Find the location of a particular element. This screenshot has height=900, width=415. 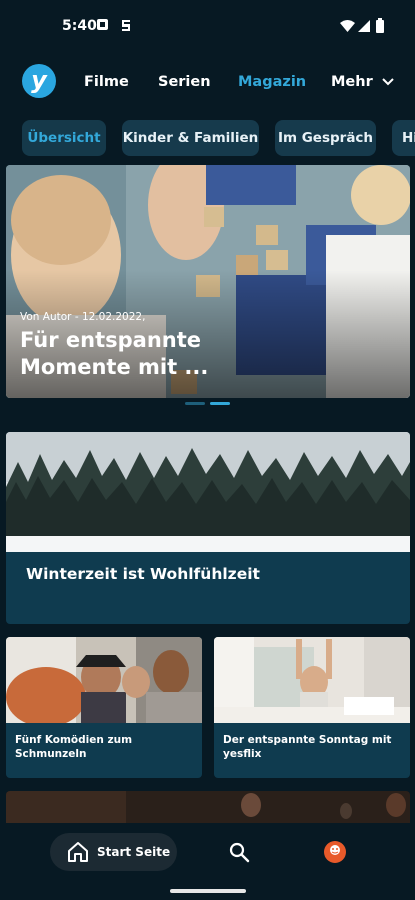

logo-letter: y is located at coordinates (39, 79).